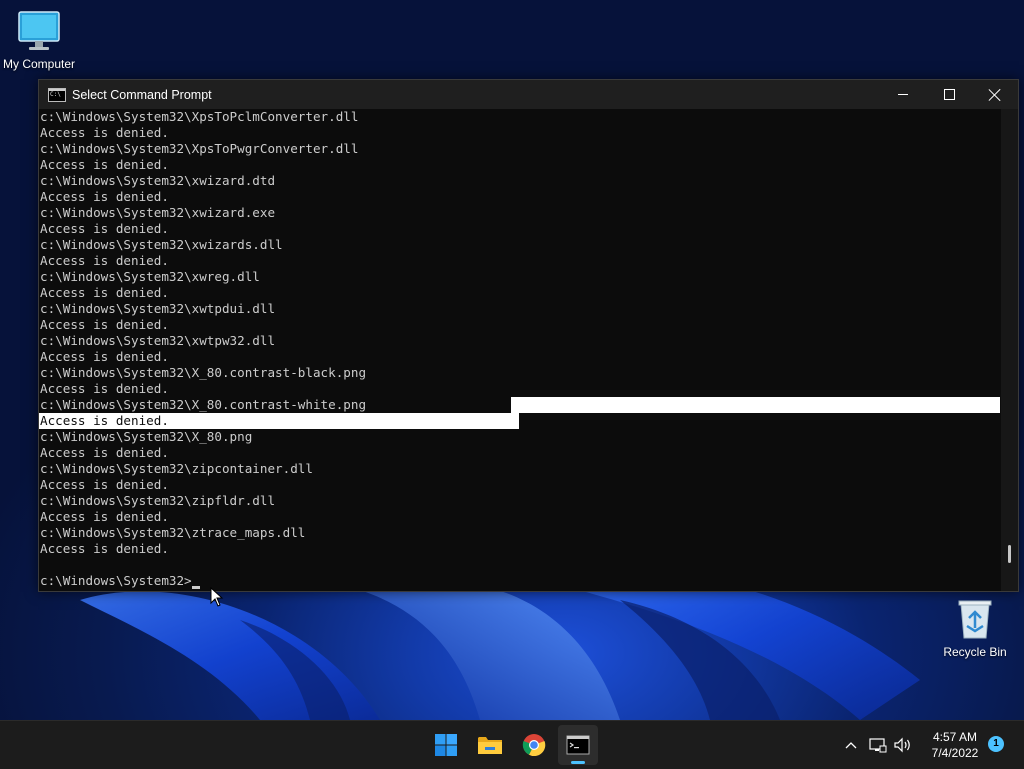  What do you see at coordinates (955, 745) in the screenshot?
I see `taskbar-clock: 4:57 AM 7/4/2022` at bounding box center [955, 745].